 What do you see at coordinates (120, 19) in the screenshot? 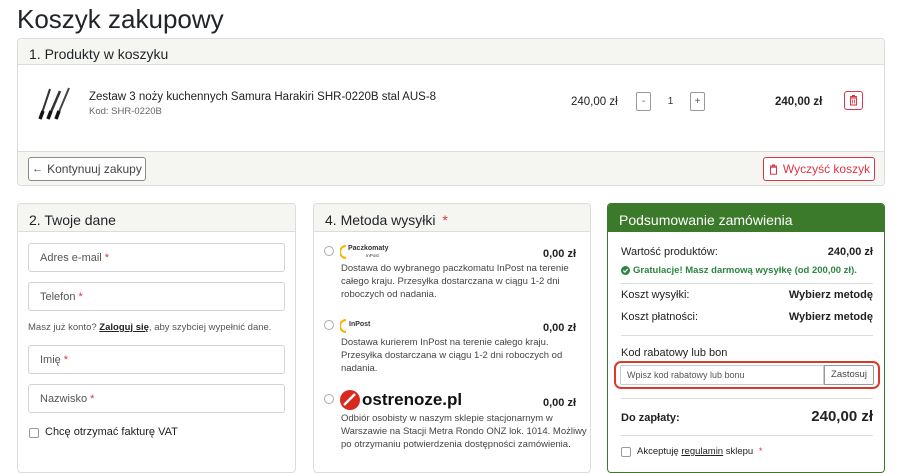
I see `page-title: Koszyk zakupowy` at bounding box center [120, 19].